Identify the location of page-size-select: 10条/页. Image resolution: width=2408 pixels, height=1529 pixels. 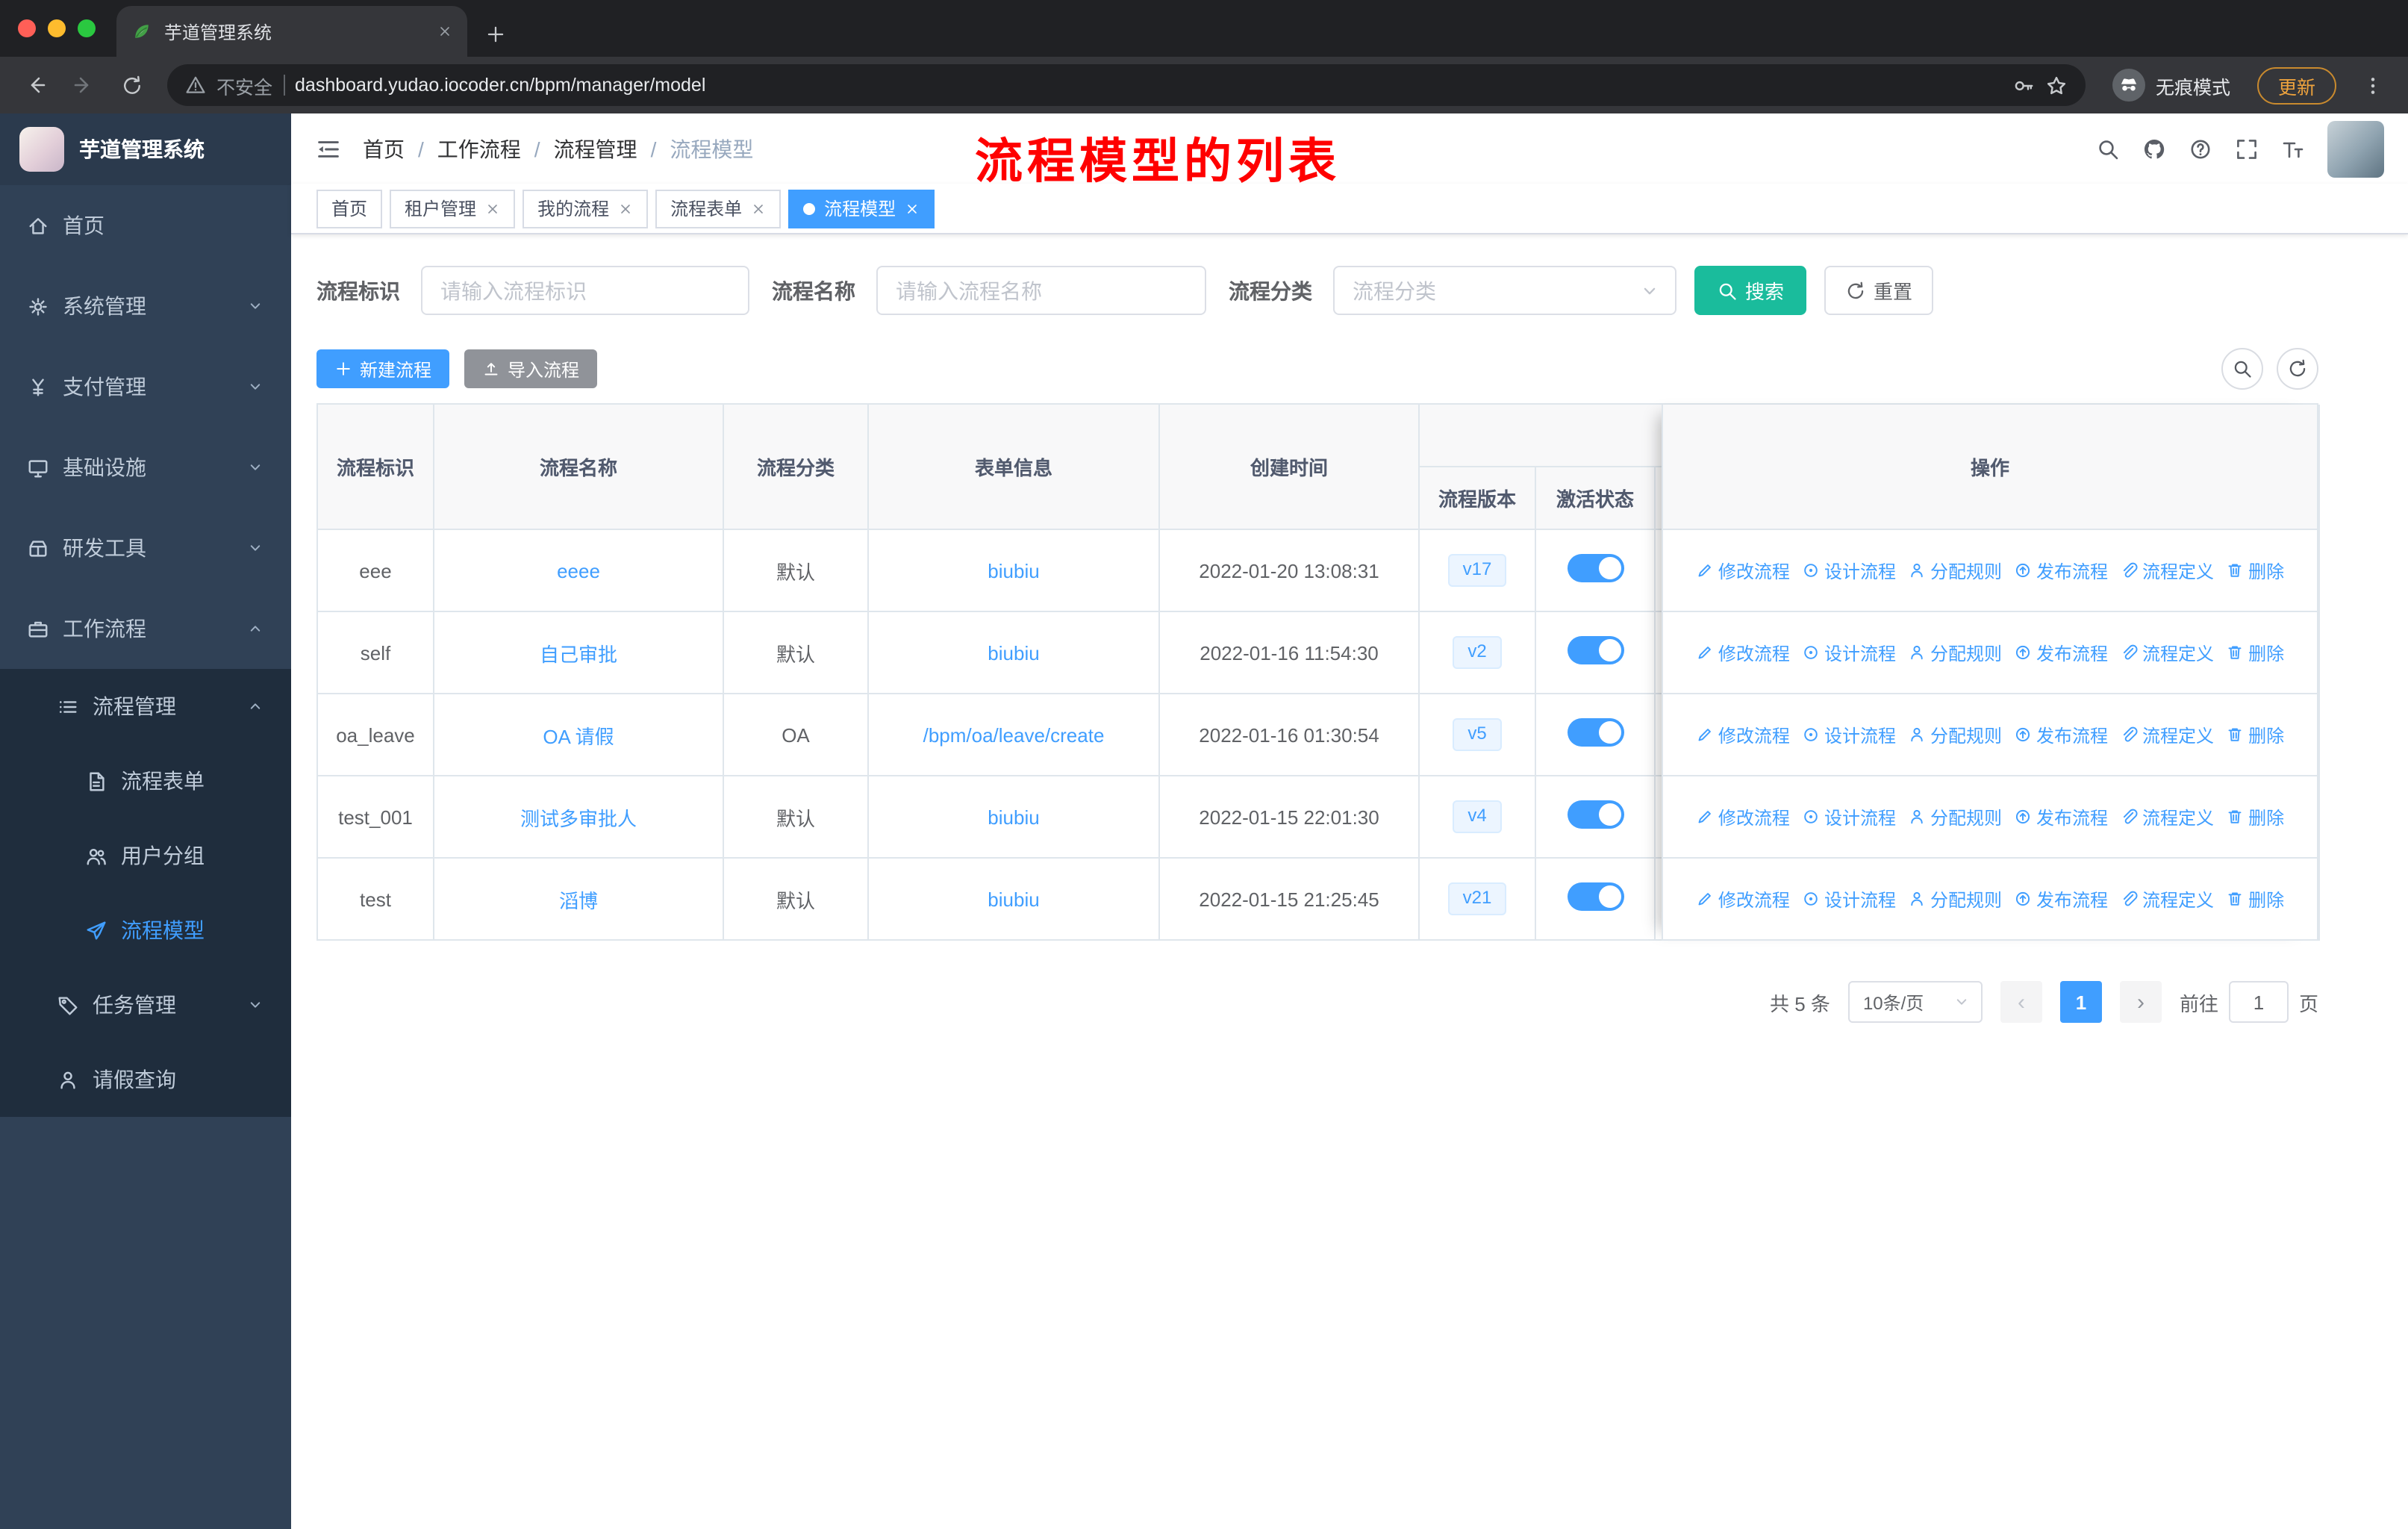
(1915, 1002).